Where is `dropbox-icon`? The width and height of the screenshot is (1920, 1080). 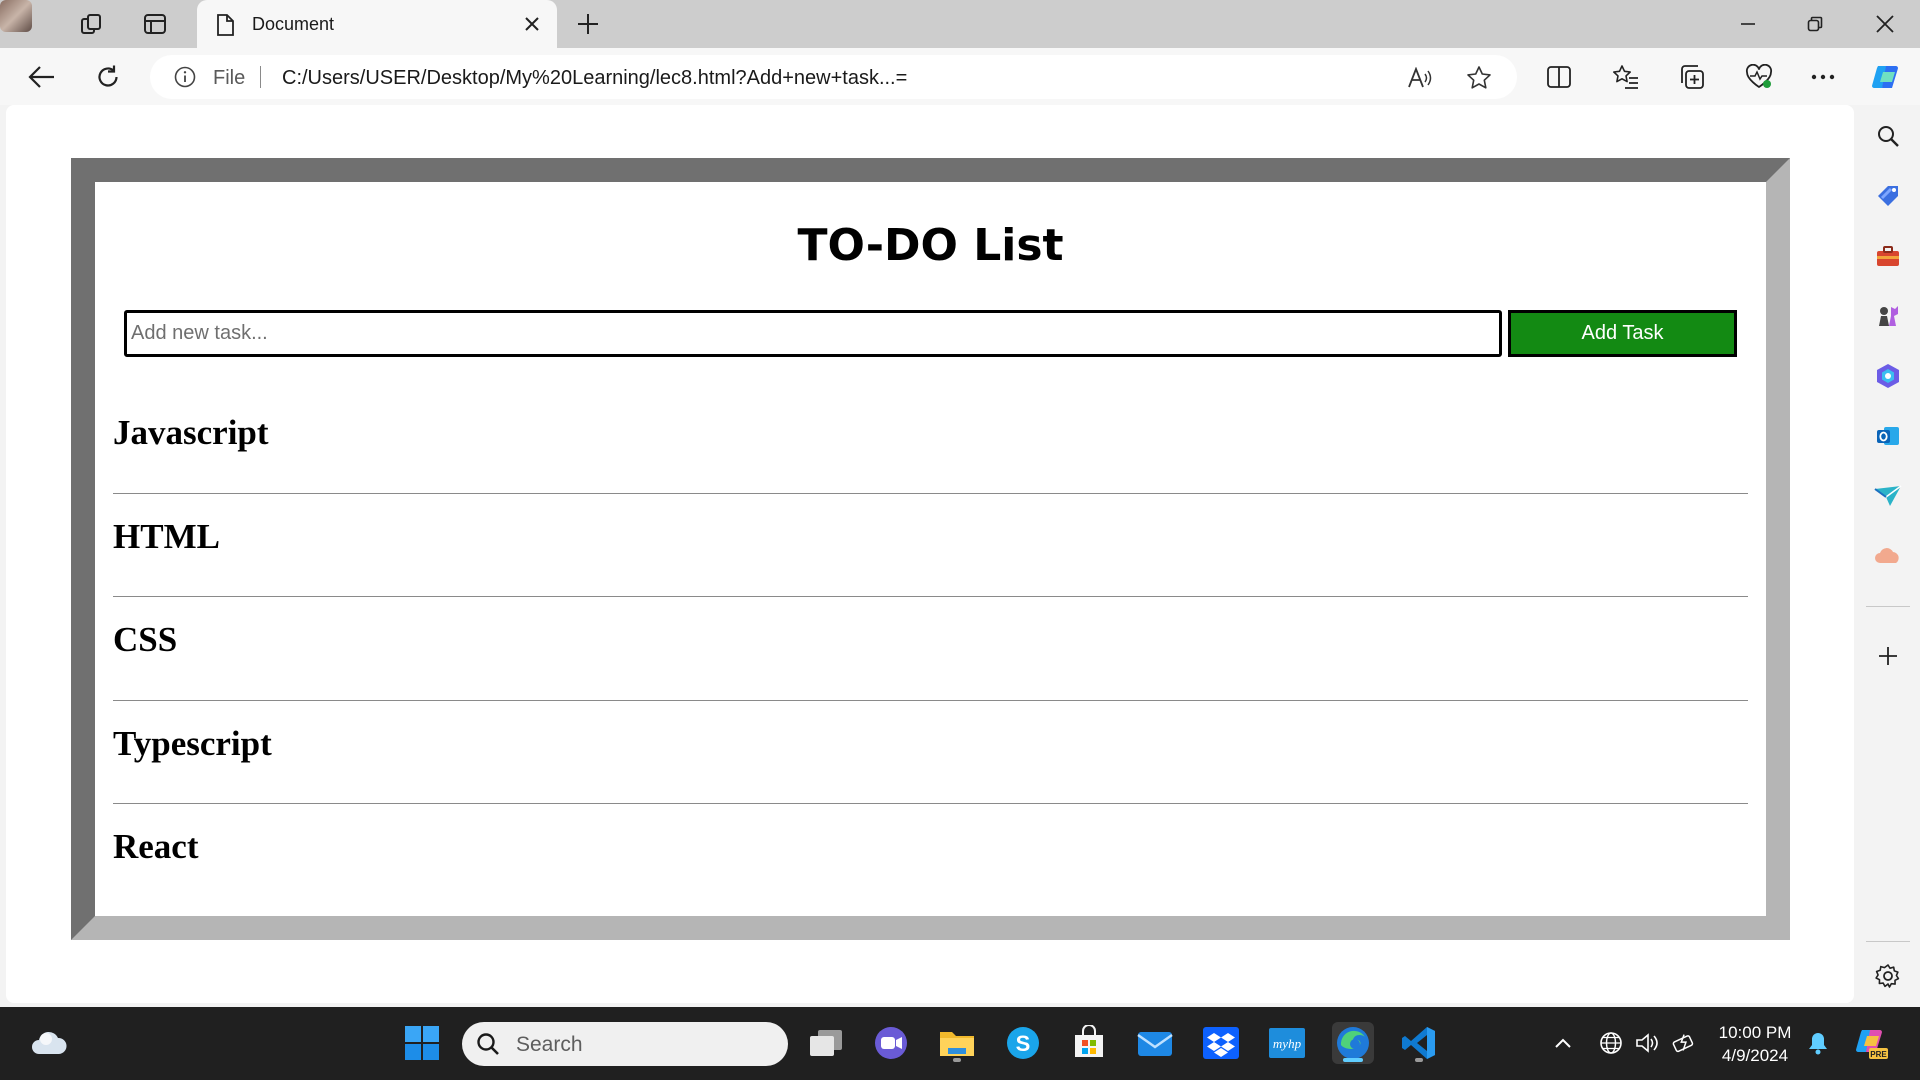 dropbox-icon is located at coordinates (1221, 1043).